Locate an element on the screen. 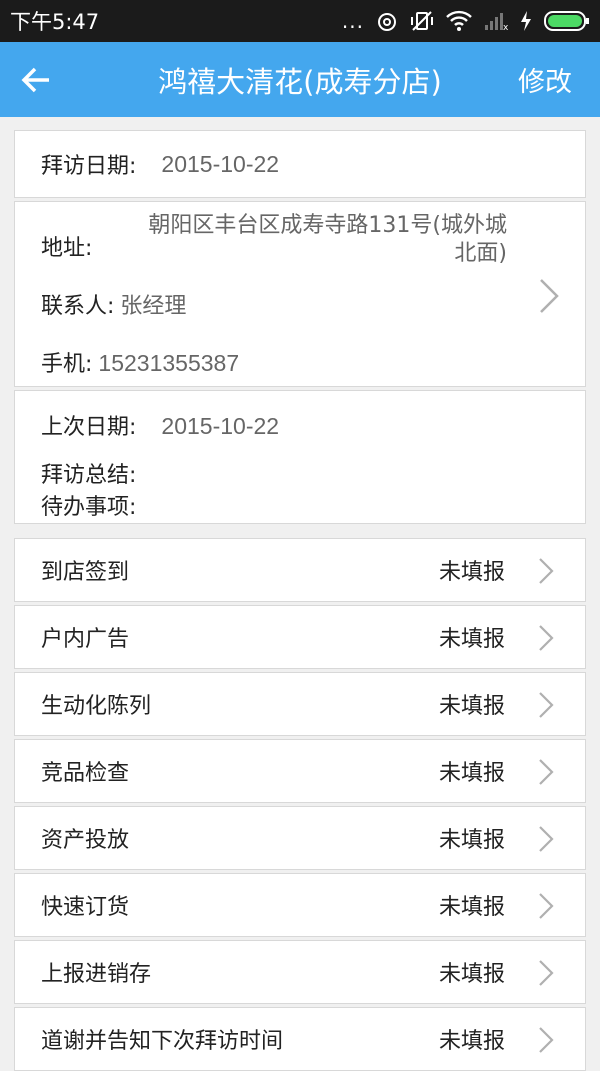 The width and height of the screenshot is (600, 1071). contact-person-row: 联系人: 张经理 is located at coordinates (113, 304).